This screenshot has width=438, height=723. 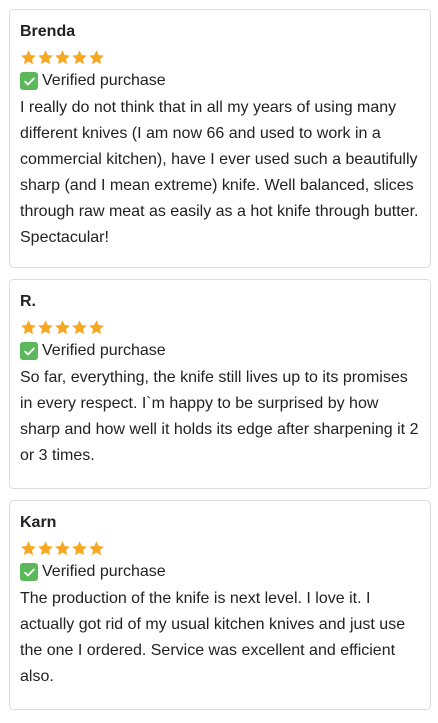 What do you see at coordinates (28, 301) in the screenshot?
I see `reviewer-name: R.` at bounding box center [28, 301].